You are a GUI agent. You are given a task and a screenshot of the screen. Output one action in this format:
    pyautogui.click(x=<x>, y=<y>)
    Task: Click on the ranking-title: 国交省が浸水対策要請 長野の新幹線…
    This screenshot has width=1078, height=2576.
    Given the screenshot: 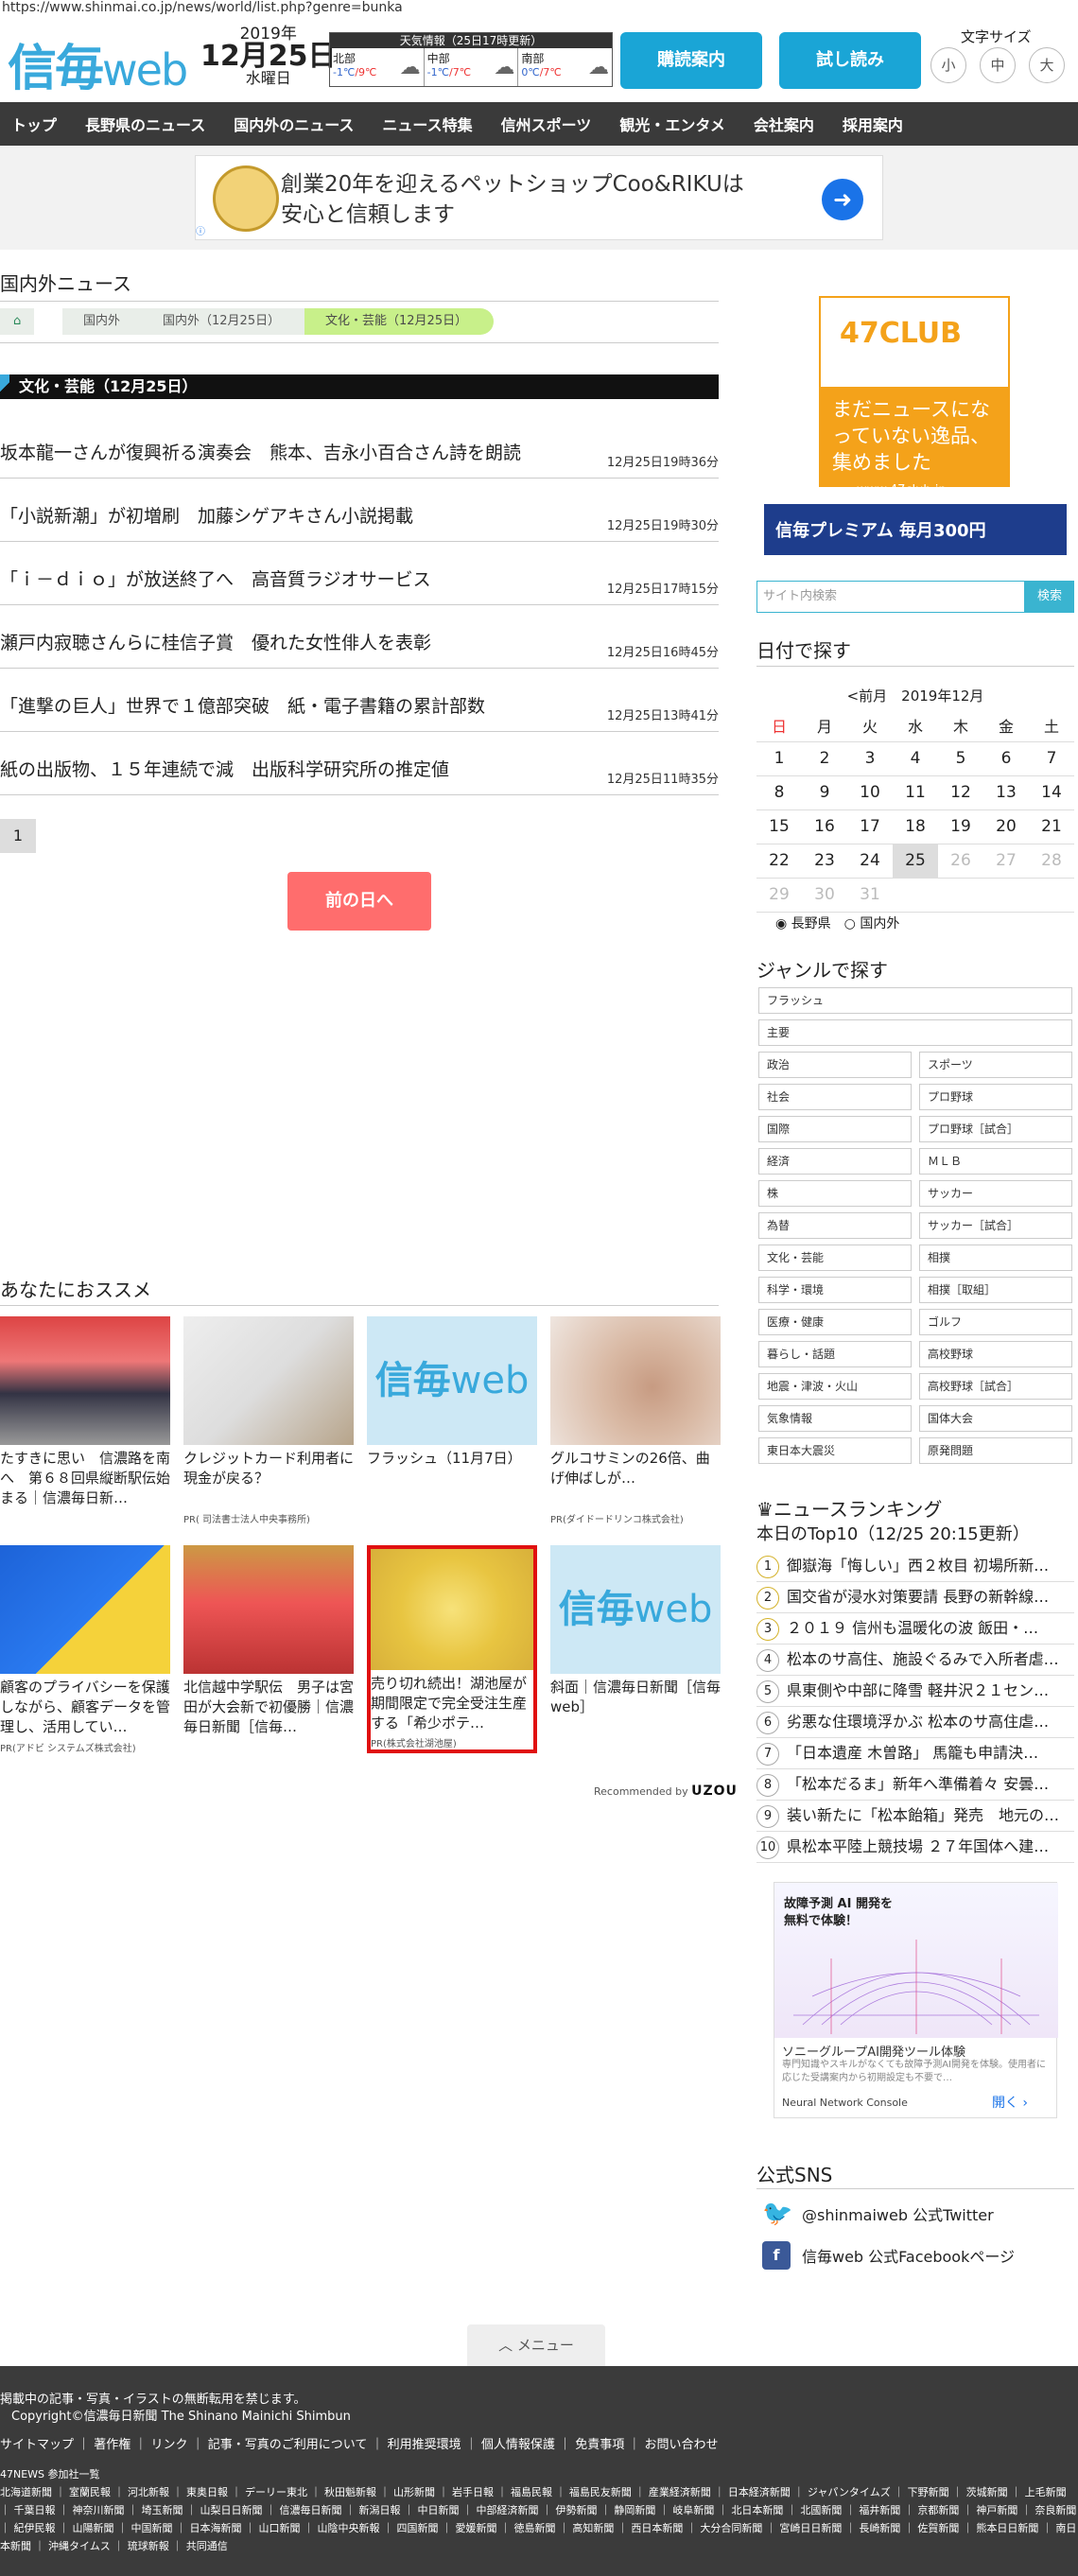 What is the action you would take?
    pyautogui.click(x=918, y=1597)
    